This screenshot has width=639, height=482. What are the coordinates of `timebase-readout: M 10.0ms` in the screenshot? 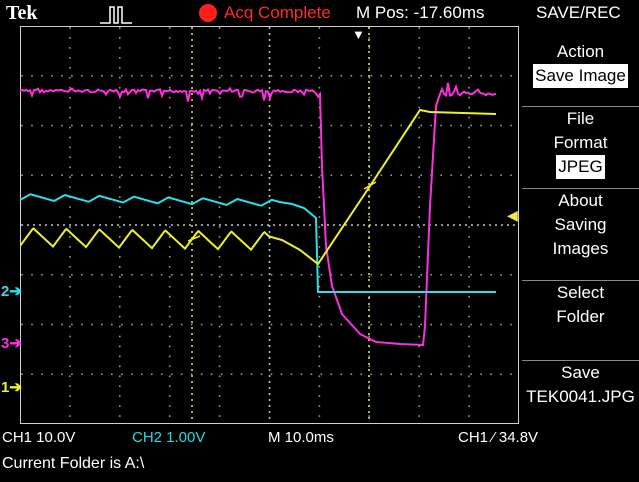 It's located at (301, 437).